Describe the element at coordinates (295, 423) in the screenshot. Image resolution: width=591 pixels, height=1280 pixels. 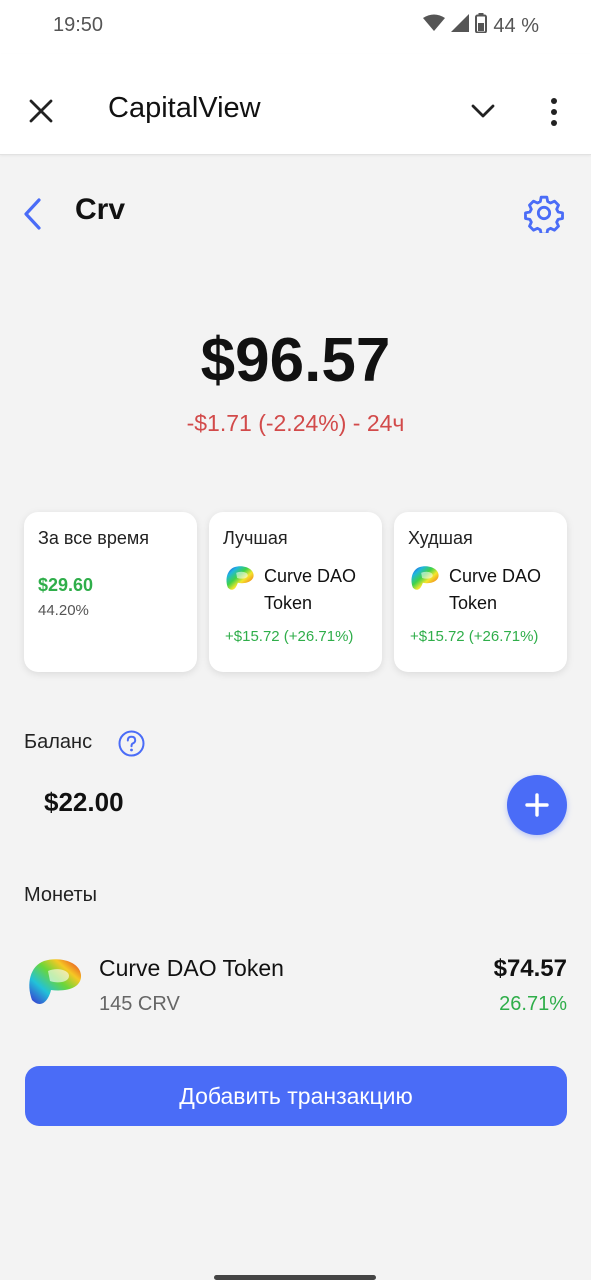
I see `price-change-24h: -$1.71 (-2.24%) - 24ч` at that location.